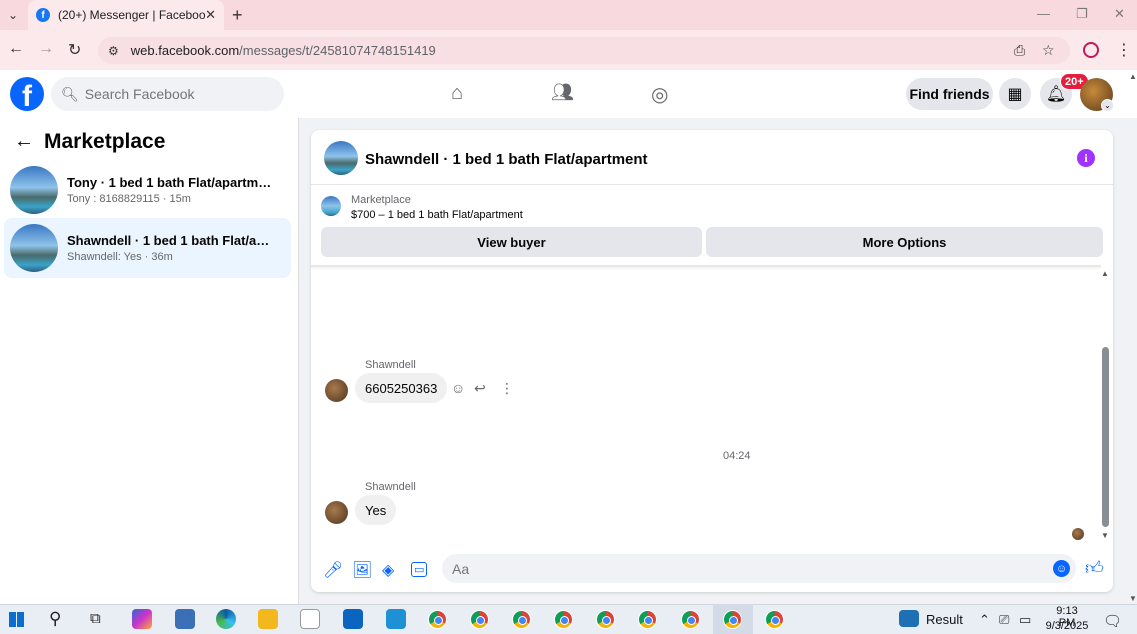  Describe the element at coordinates (333, 570) in the screenshot. I see `microphone-icon: 🎤︎` at that location.